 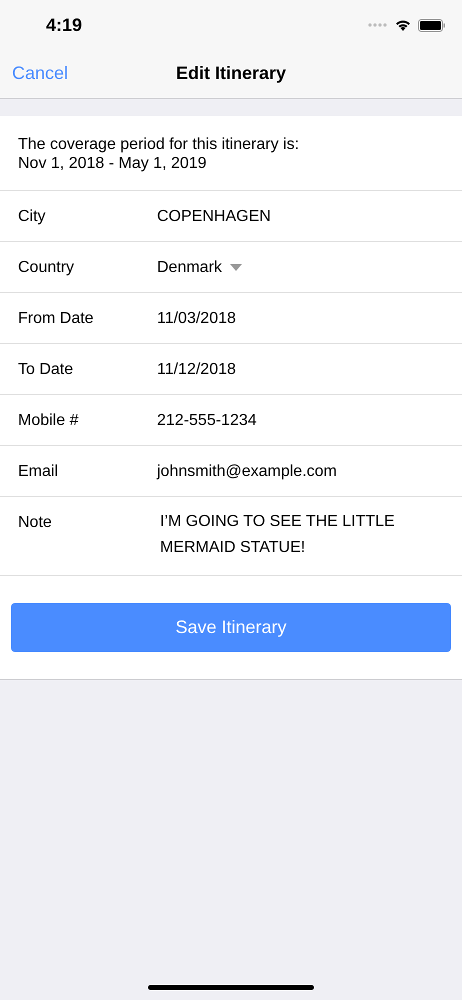 I want to click on input-field: 212-555-1234, so click(x=207, y=412).